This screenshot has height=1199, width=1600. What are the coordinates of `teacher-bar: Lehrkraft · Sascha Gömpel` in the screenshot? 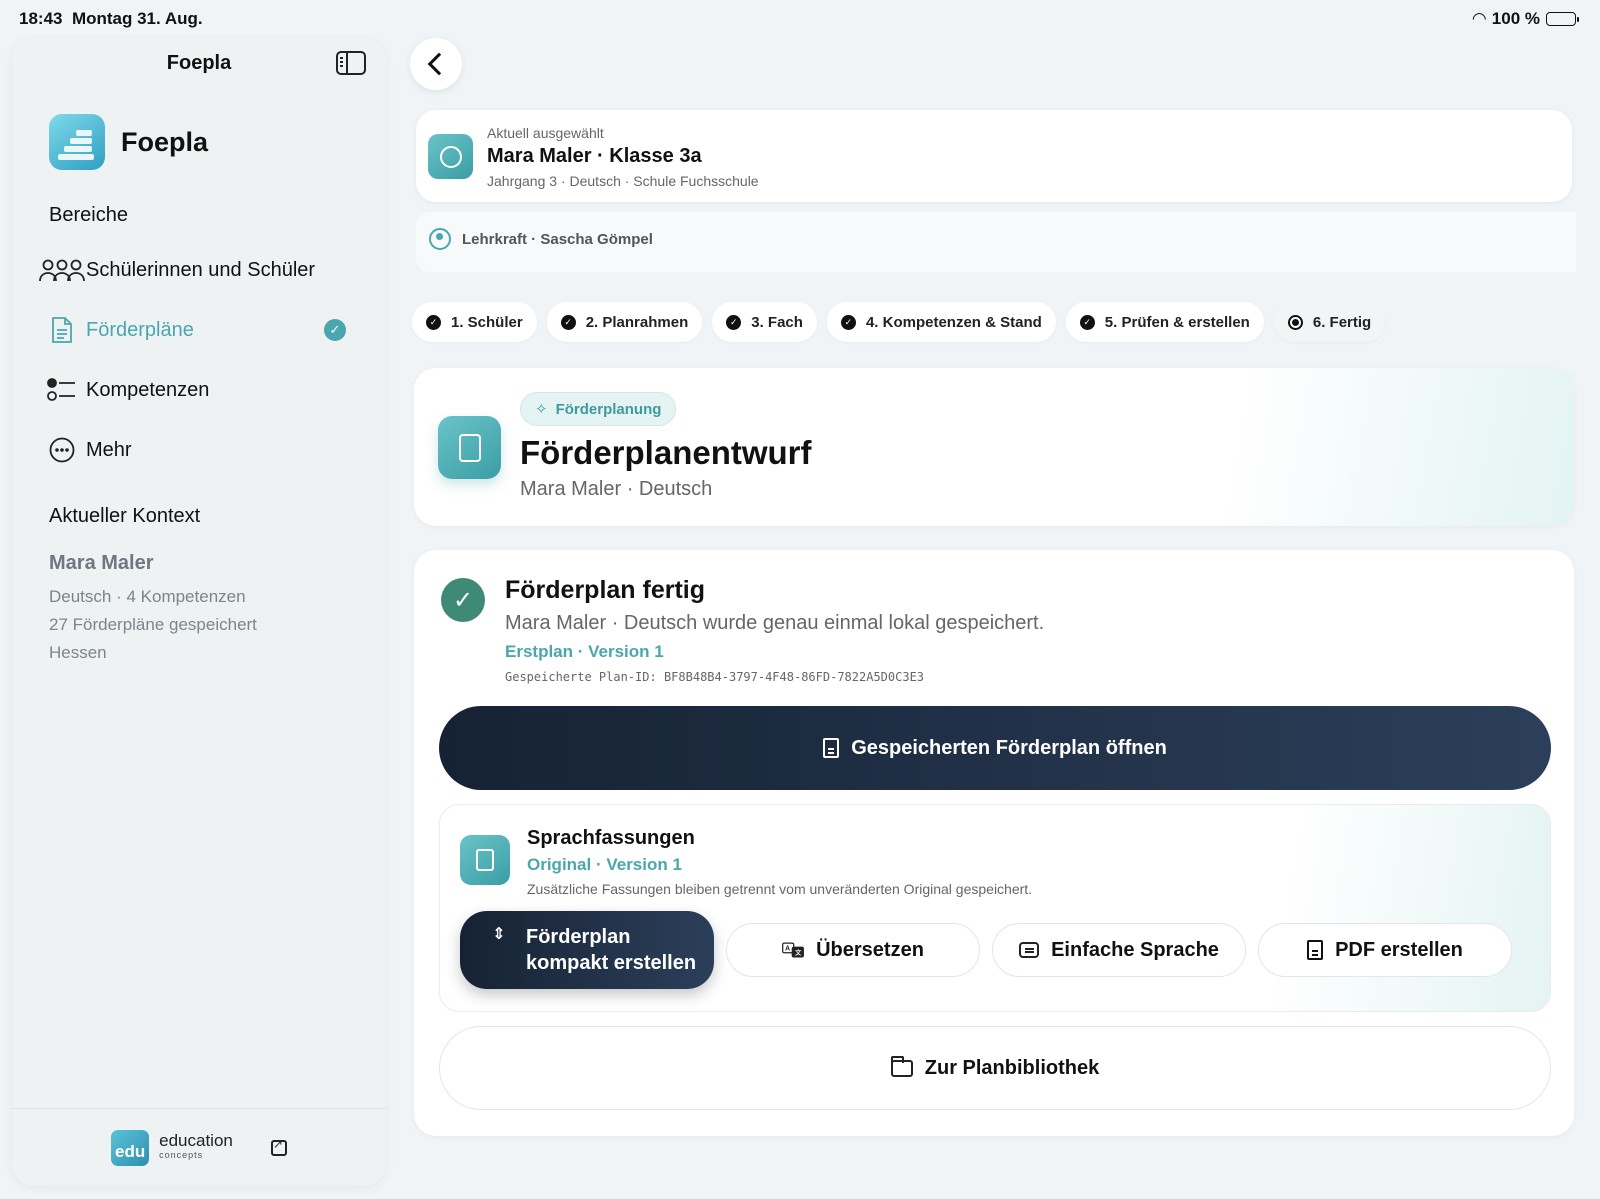 It's located at (996, 242).